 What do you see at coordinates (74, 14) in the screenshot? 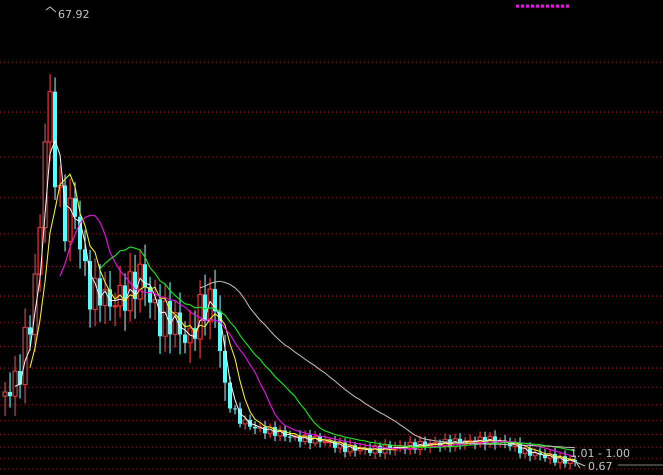
I see `high-price-label: 67.92` at bounding box center [74, 14].